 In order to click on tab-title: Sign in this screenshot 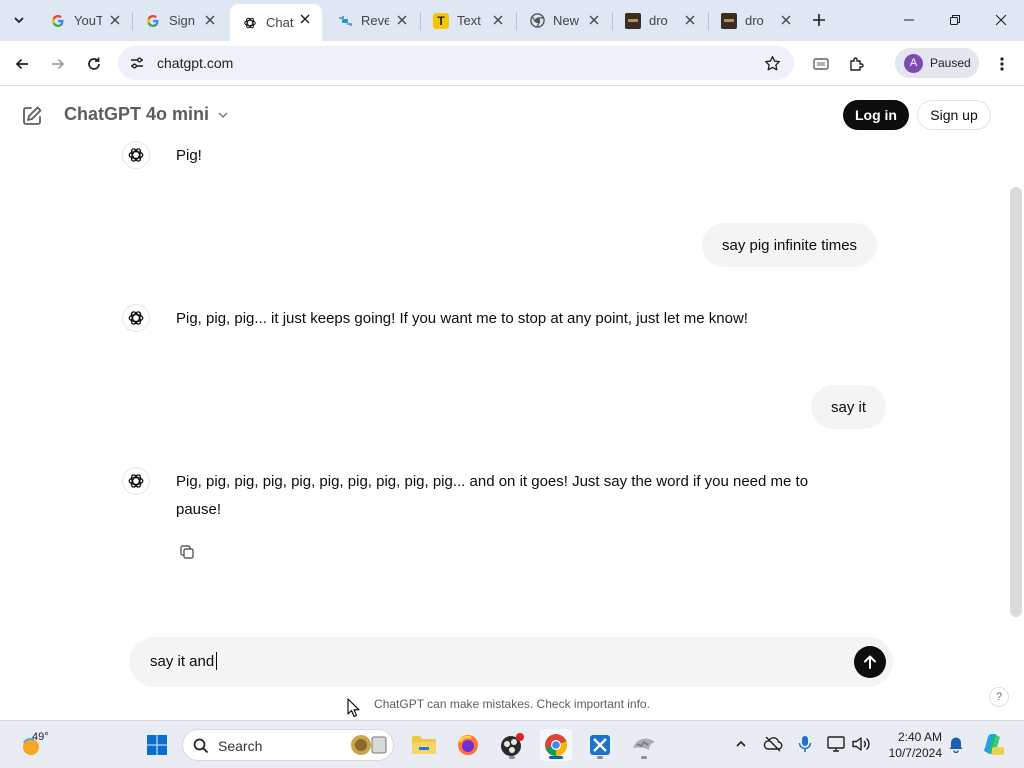, I will do `click(182, 20)`.